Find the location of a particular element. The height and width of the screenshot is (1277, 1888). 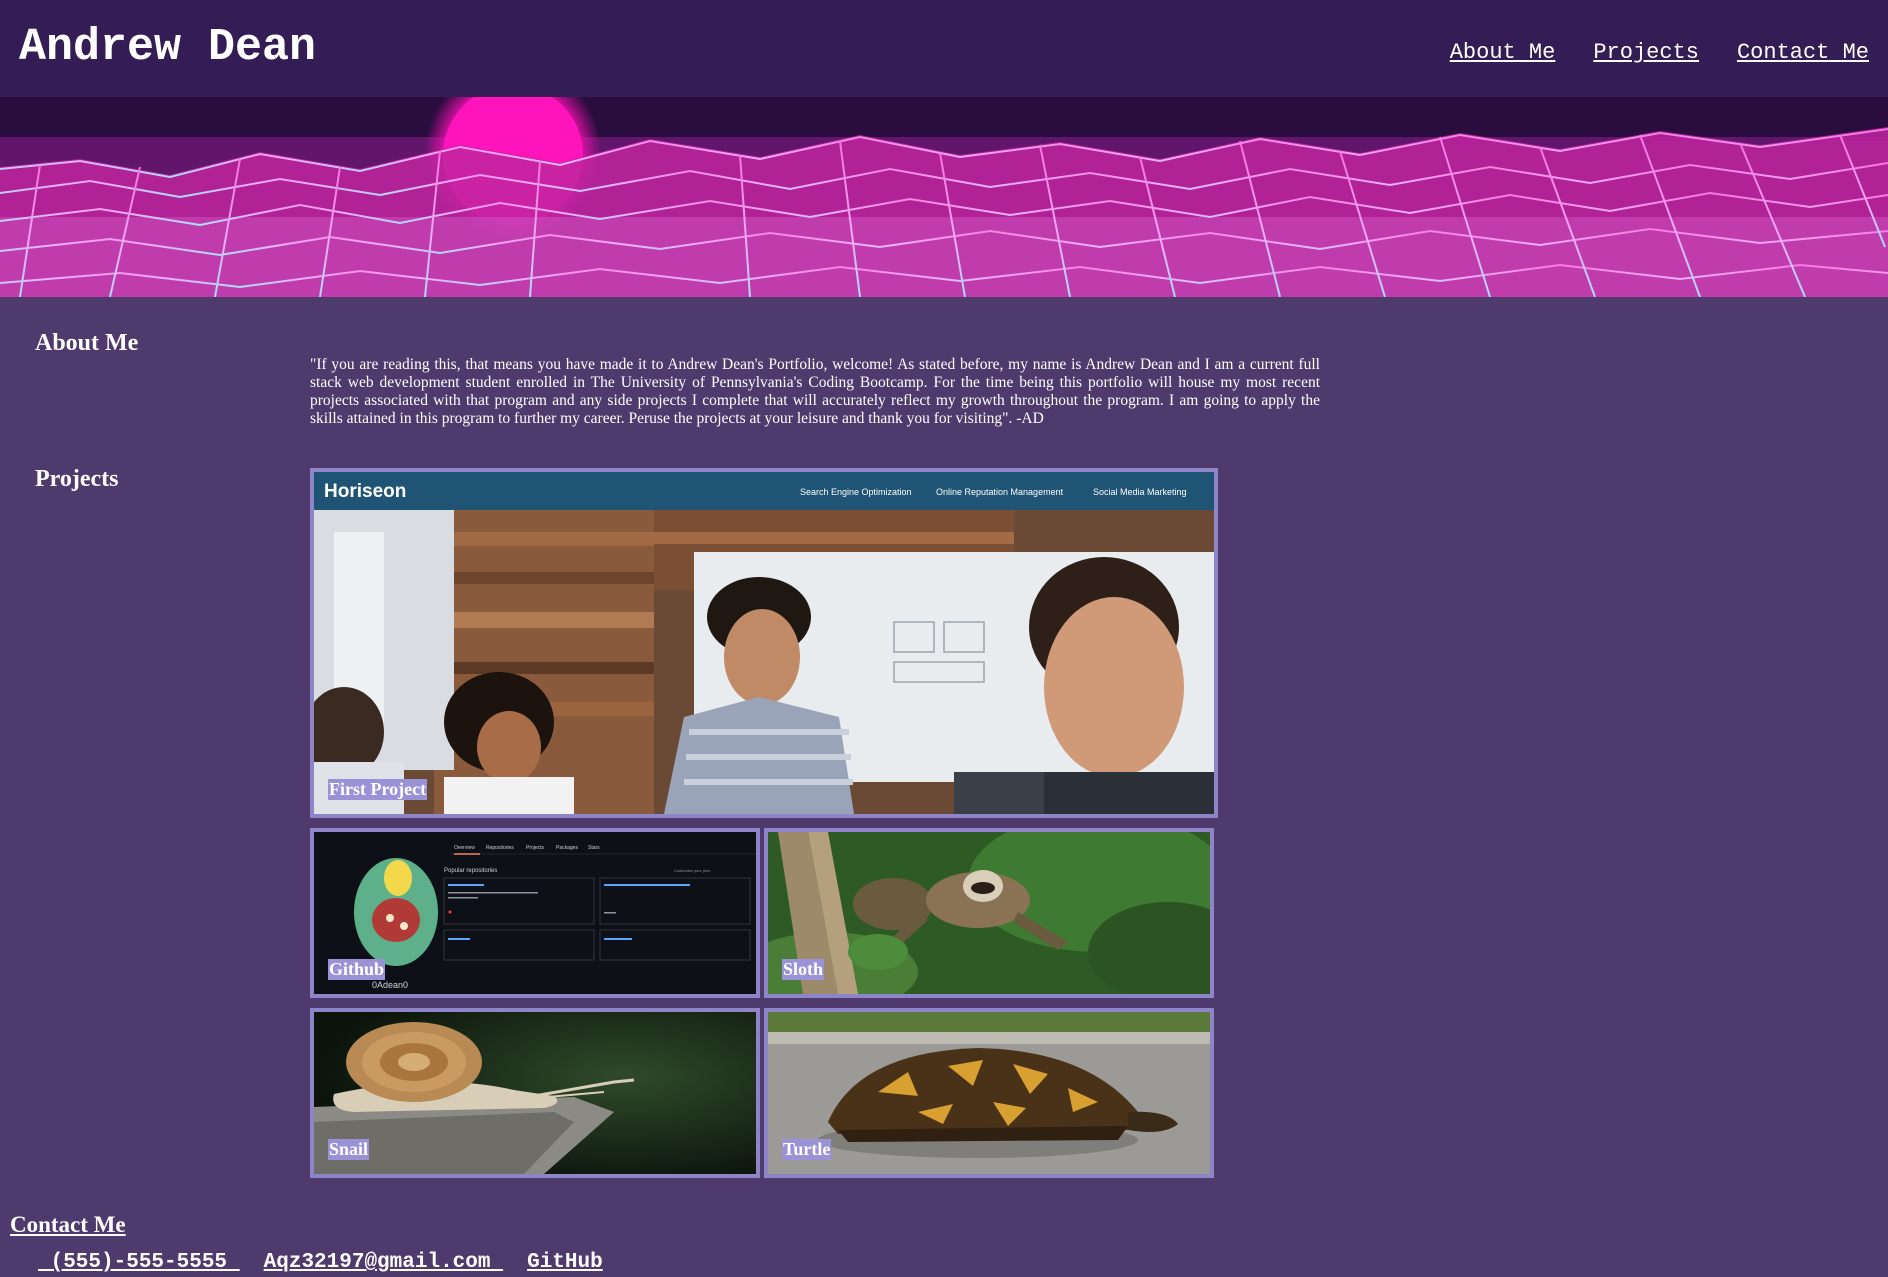

top-nav: About Me Projects Contact Me is located at coordinates (1659, 53).